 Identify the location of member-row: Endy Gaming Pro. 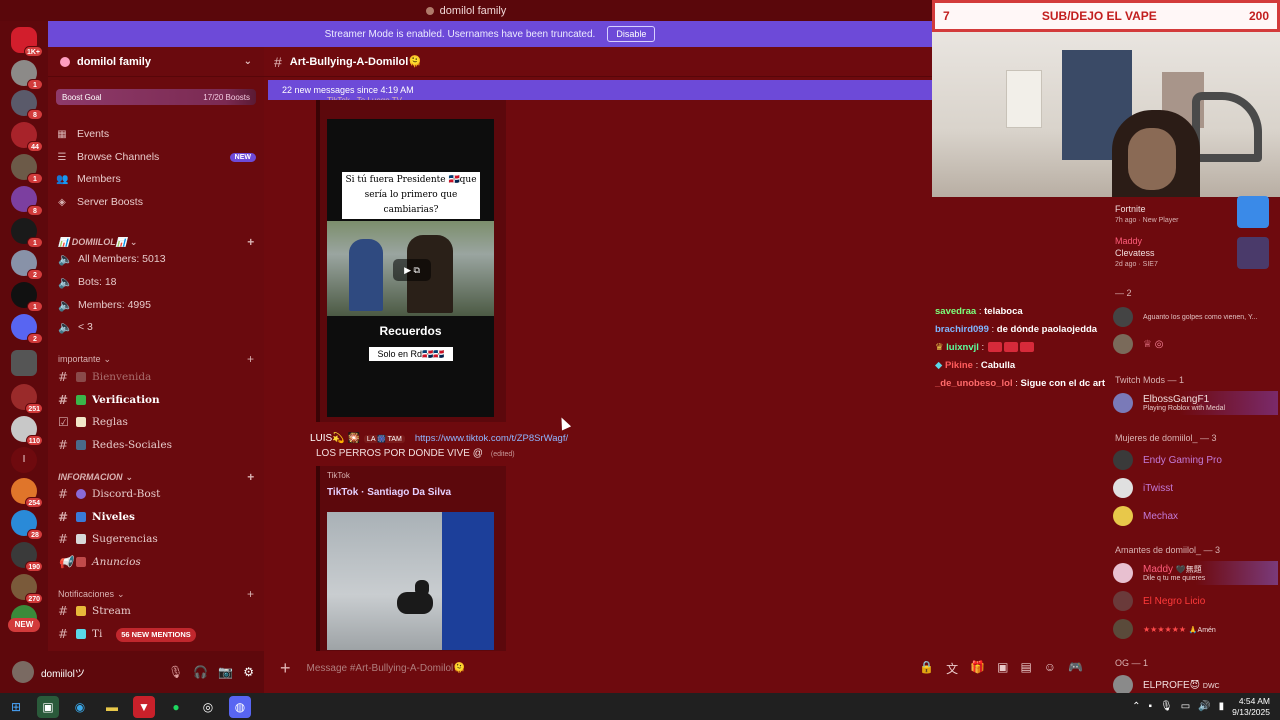
(1195, 460).